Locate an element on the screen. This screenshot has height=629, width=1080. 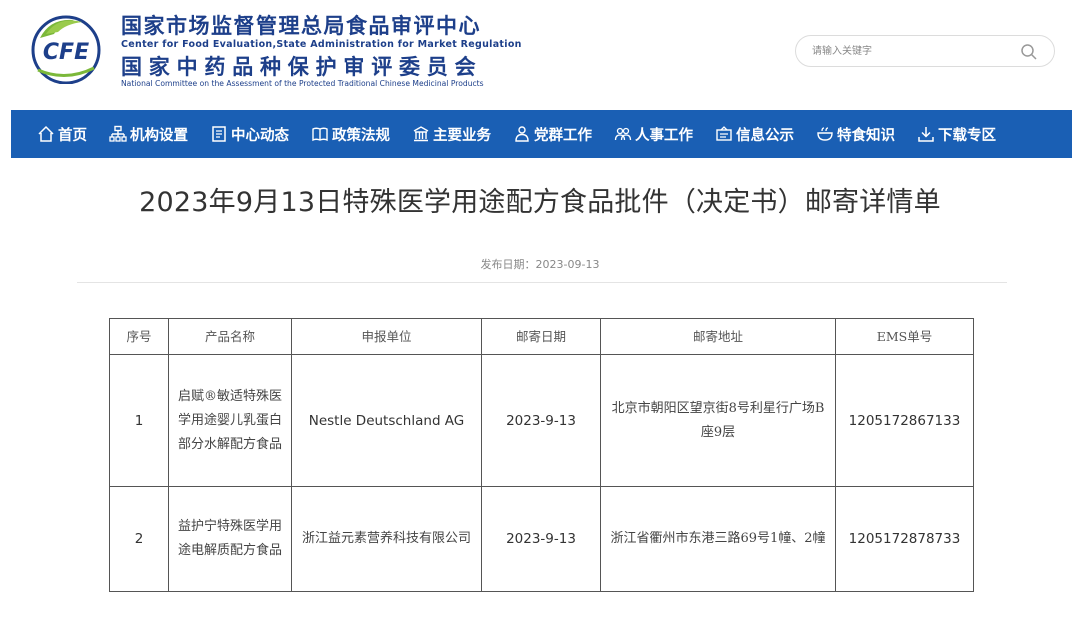
nav-item-news: 中心动态 is located at coordinates (249, 134).